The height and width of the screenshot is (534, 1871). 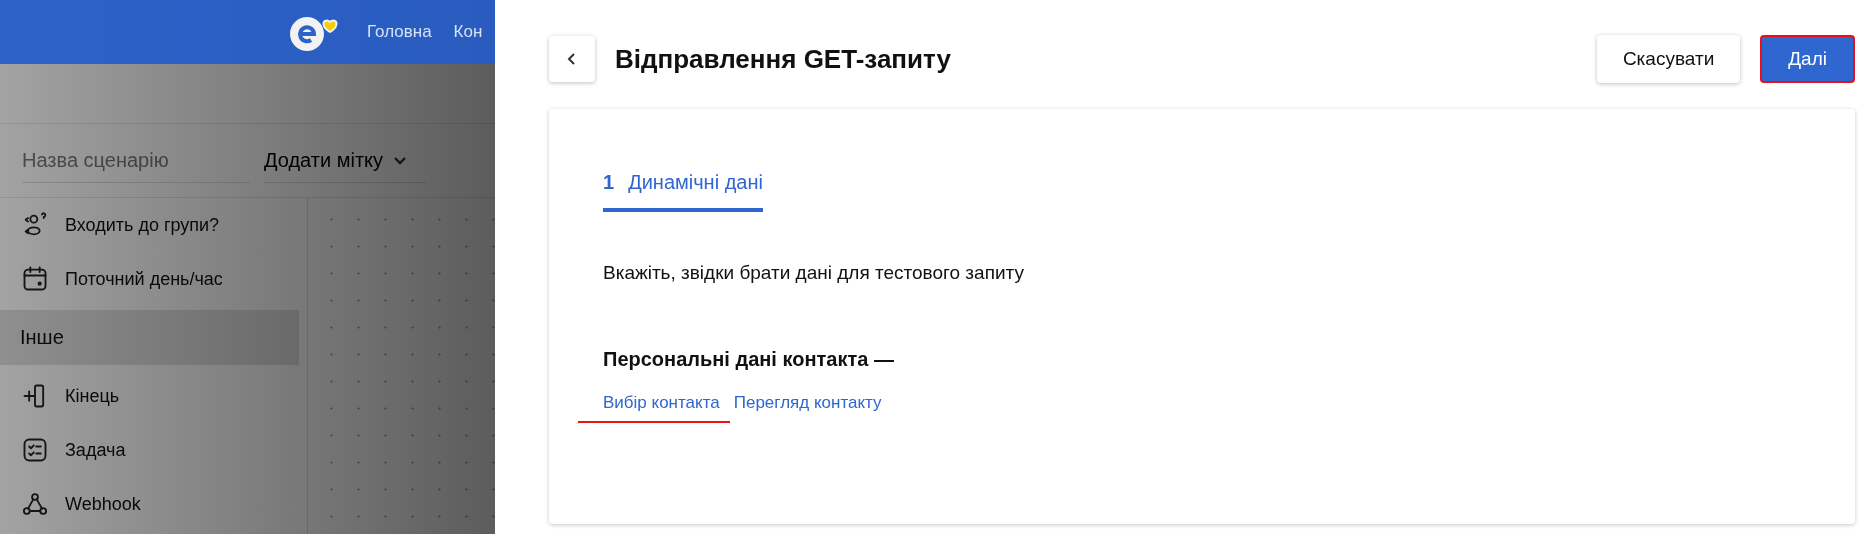 I want to click on chevron-down-icon, so click(x=400, y=160).